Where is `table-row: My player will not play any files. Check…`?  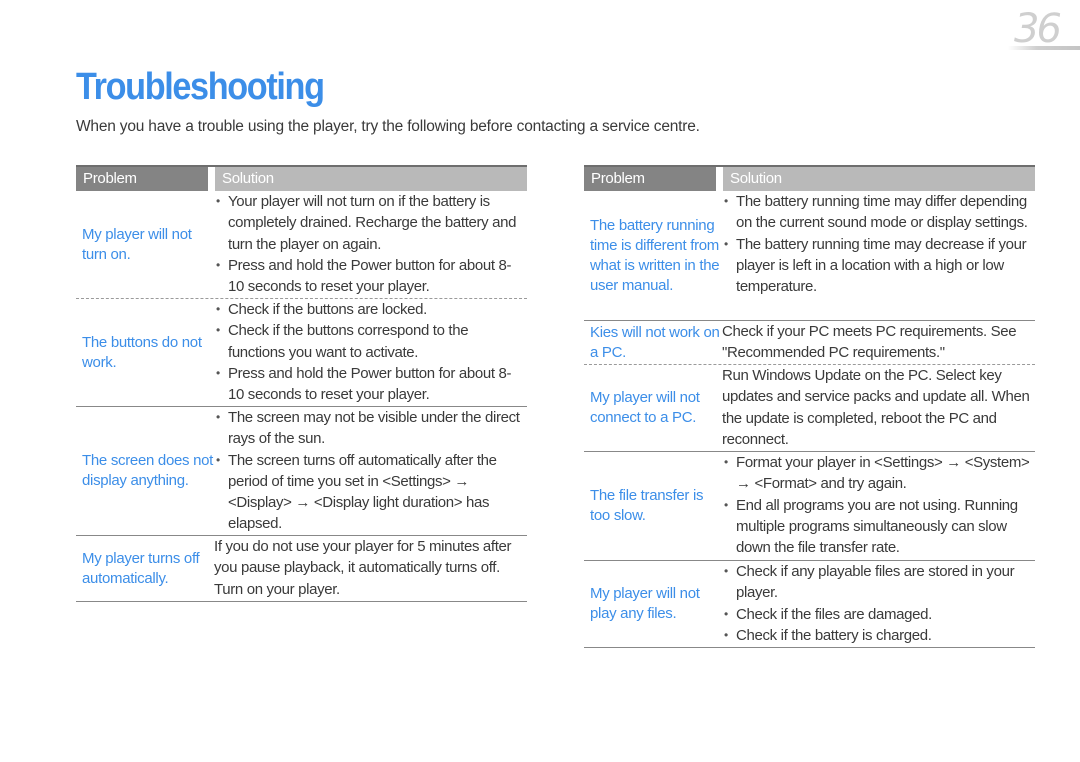 table-row: My player will not play any files. Check… is located at coordinates (809, 604).